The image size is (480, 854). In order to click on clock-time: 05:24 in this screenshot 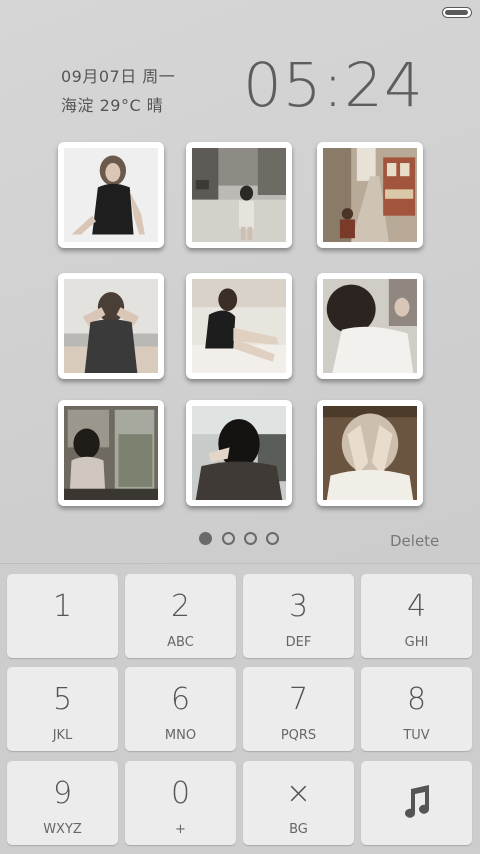, I will do `click(333, 85)`.